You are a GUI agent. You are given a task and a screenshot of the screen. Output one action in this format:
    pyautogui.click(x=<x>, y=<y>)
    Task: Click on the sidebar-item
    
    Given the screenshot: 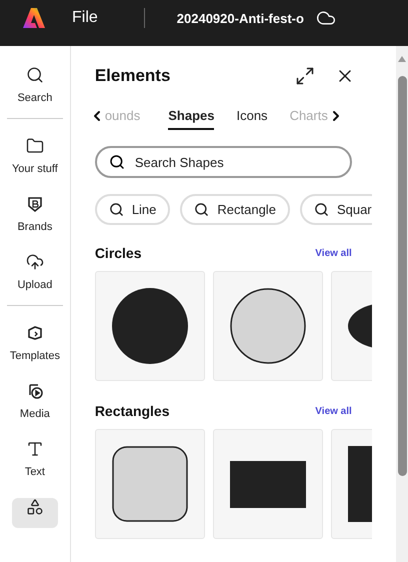 What is the action you would take?
    pyautogui.click(x=35, y=513)
    